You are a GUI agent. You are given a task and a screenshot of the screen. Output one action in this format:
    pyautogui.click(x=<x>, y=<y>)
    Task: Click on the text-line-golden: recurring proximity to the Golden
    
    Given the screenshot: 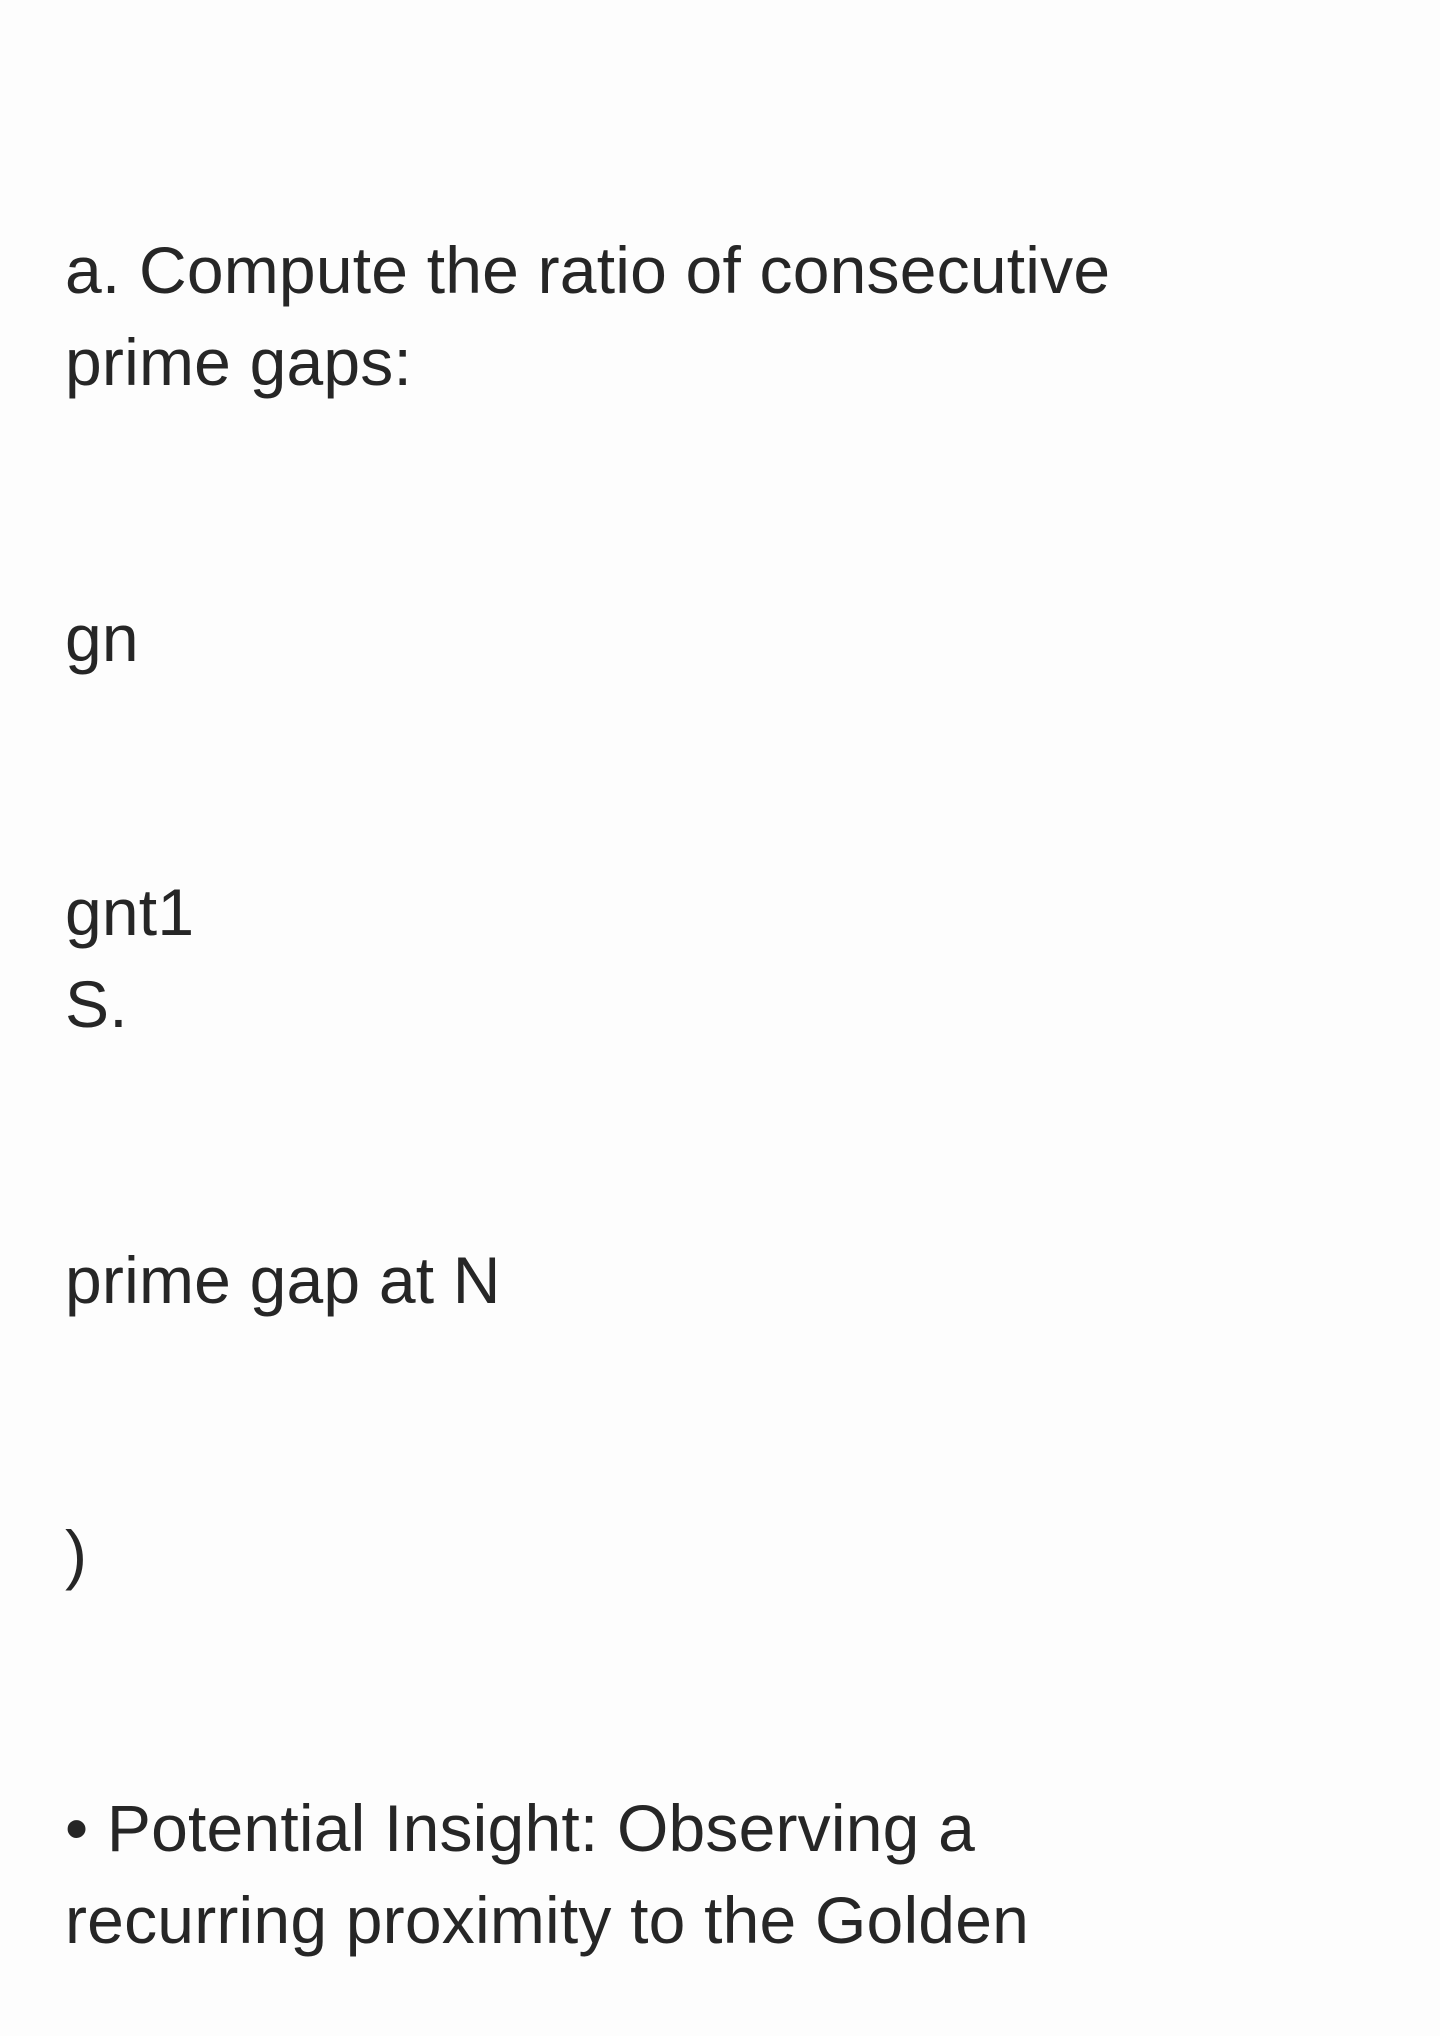 What is the action you would take?
    pyautogui.click(x=547, y=1920)
    